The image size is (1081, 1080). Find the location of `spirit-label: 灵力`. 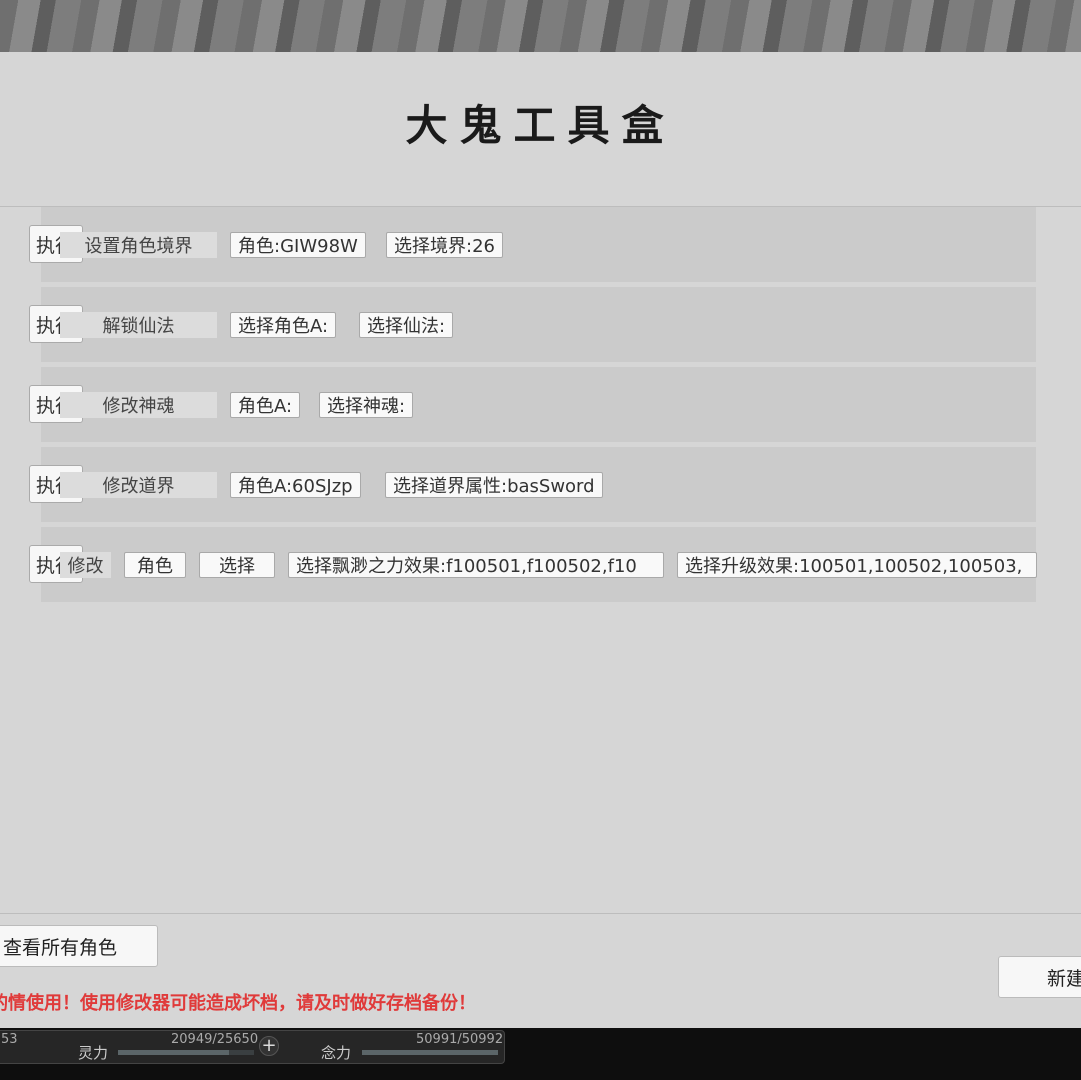

spirit-label: 灵力 is located at coordinates (93, 1053).